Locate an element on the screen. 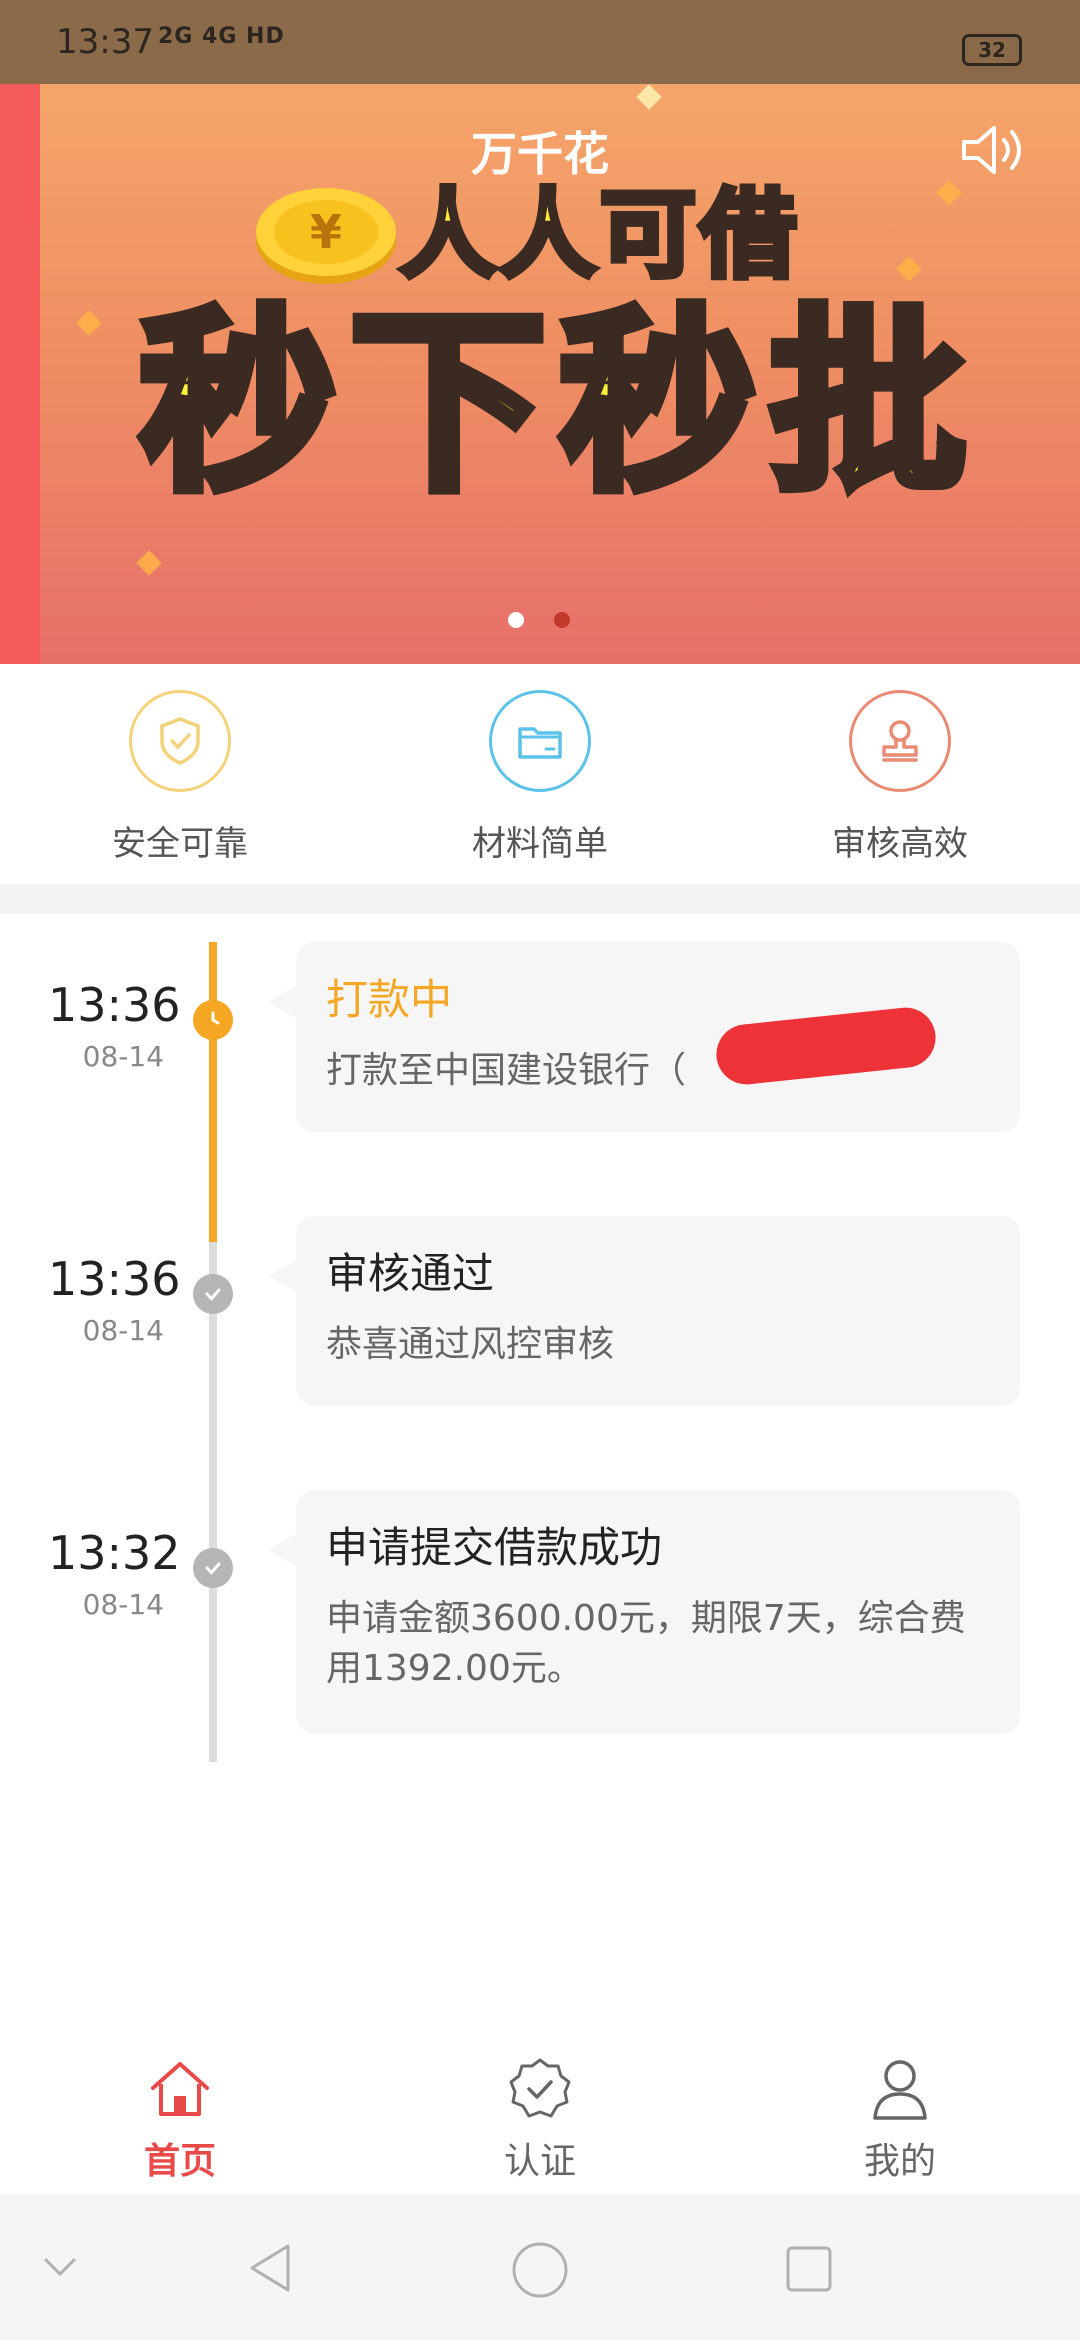 The image size is (1080, 2340). stamp-icon is located at coordinates (900, 741).